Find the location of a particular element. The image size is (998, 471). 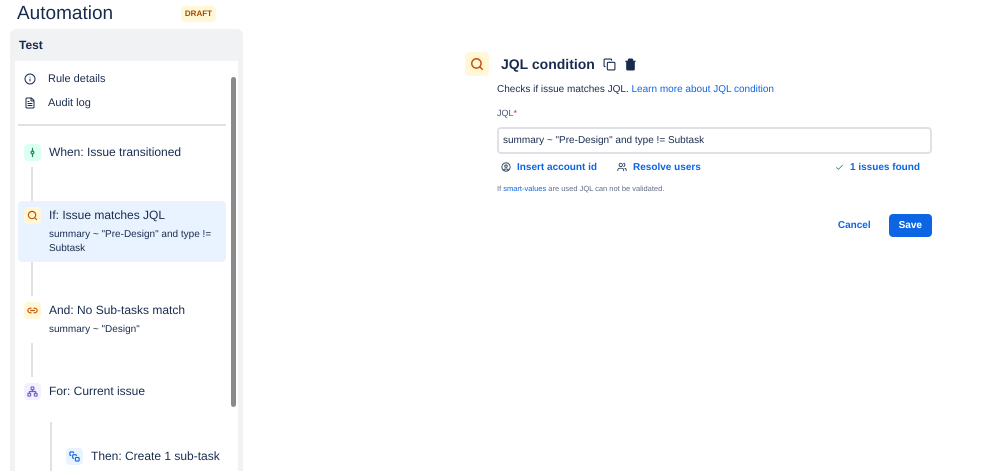

scrollbar is located at coordinates (233, 241).